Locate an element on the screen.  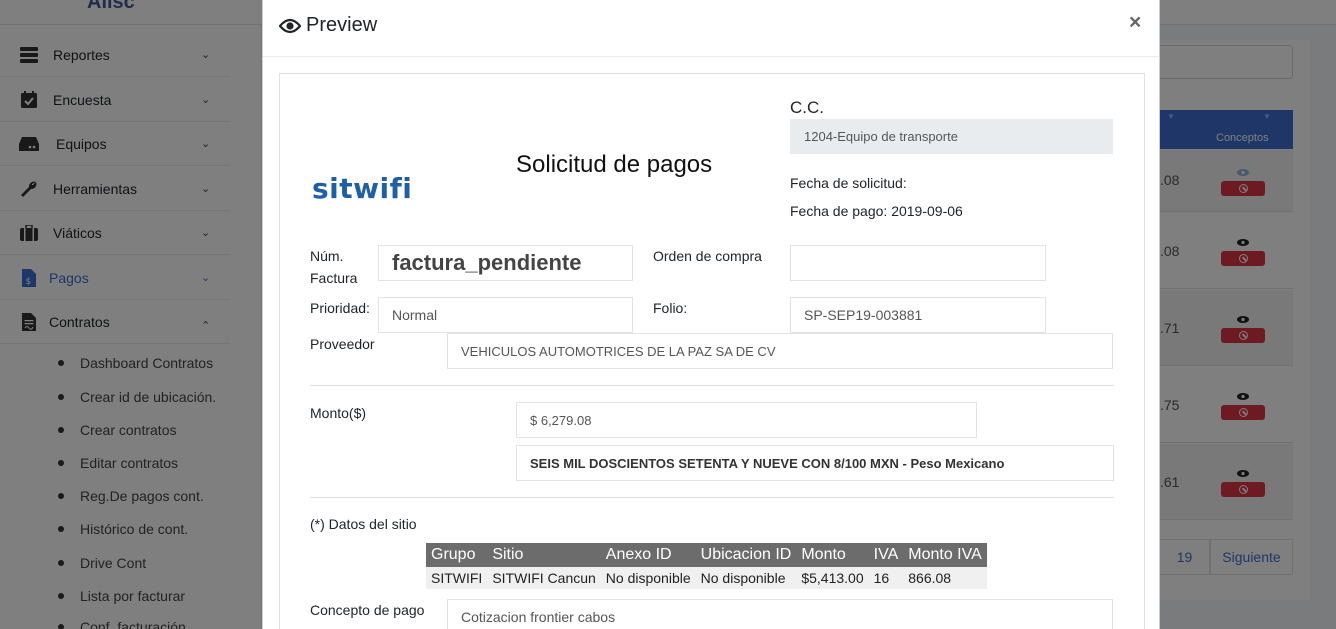
brand-logo: sitwifi is located at coordinates (362, 188).